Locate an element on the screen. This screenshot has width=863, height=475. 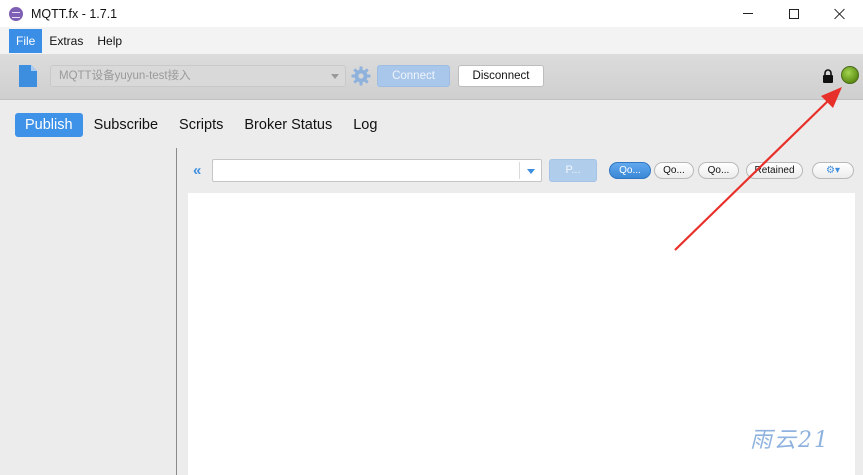
close-icon is located at coordinates (840, 14).